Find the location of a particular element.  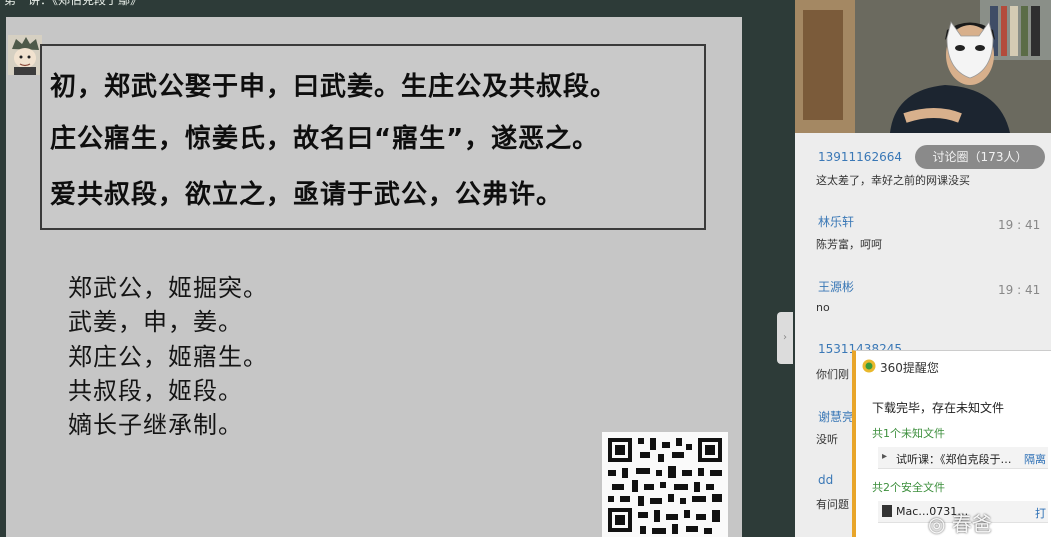

file-icon is located at coordinates (887, 511).